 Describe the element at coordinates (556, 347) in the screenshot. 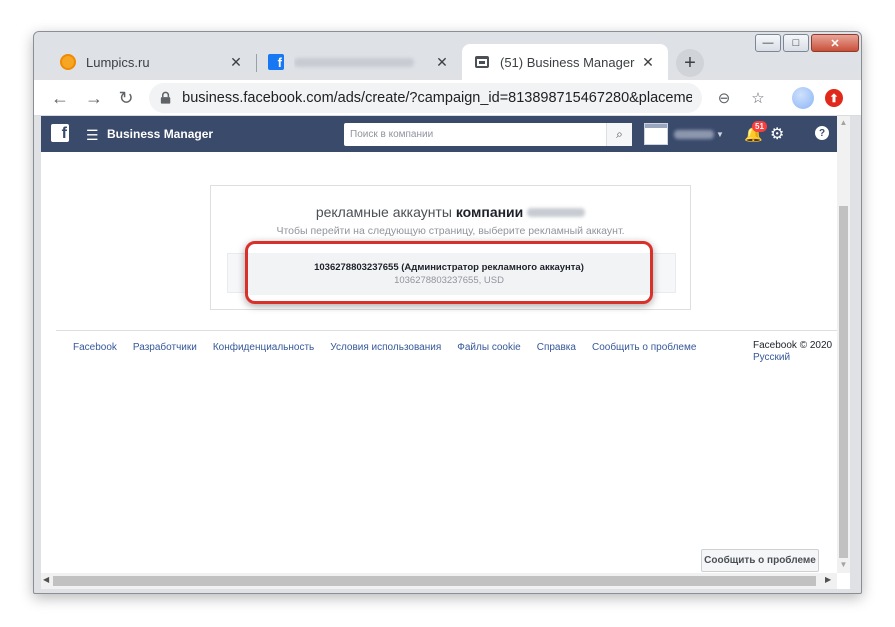

I see `footer-link-help: Справка` at that location.